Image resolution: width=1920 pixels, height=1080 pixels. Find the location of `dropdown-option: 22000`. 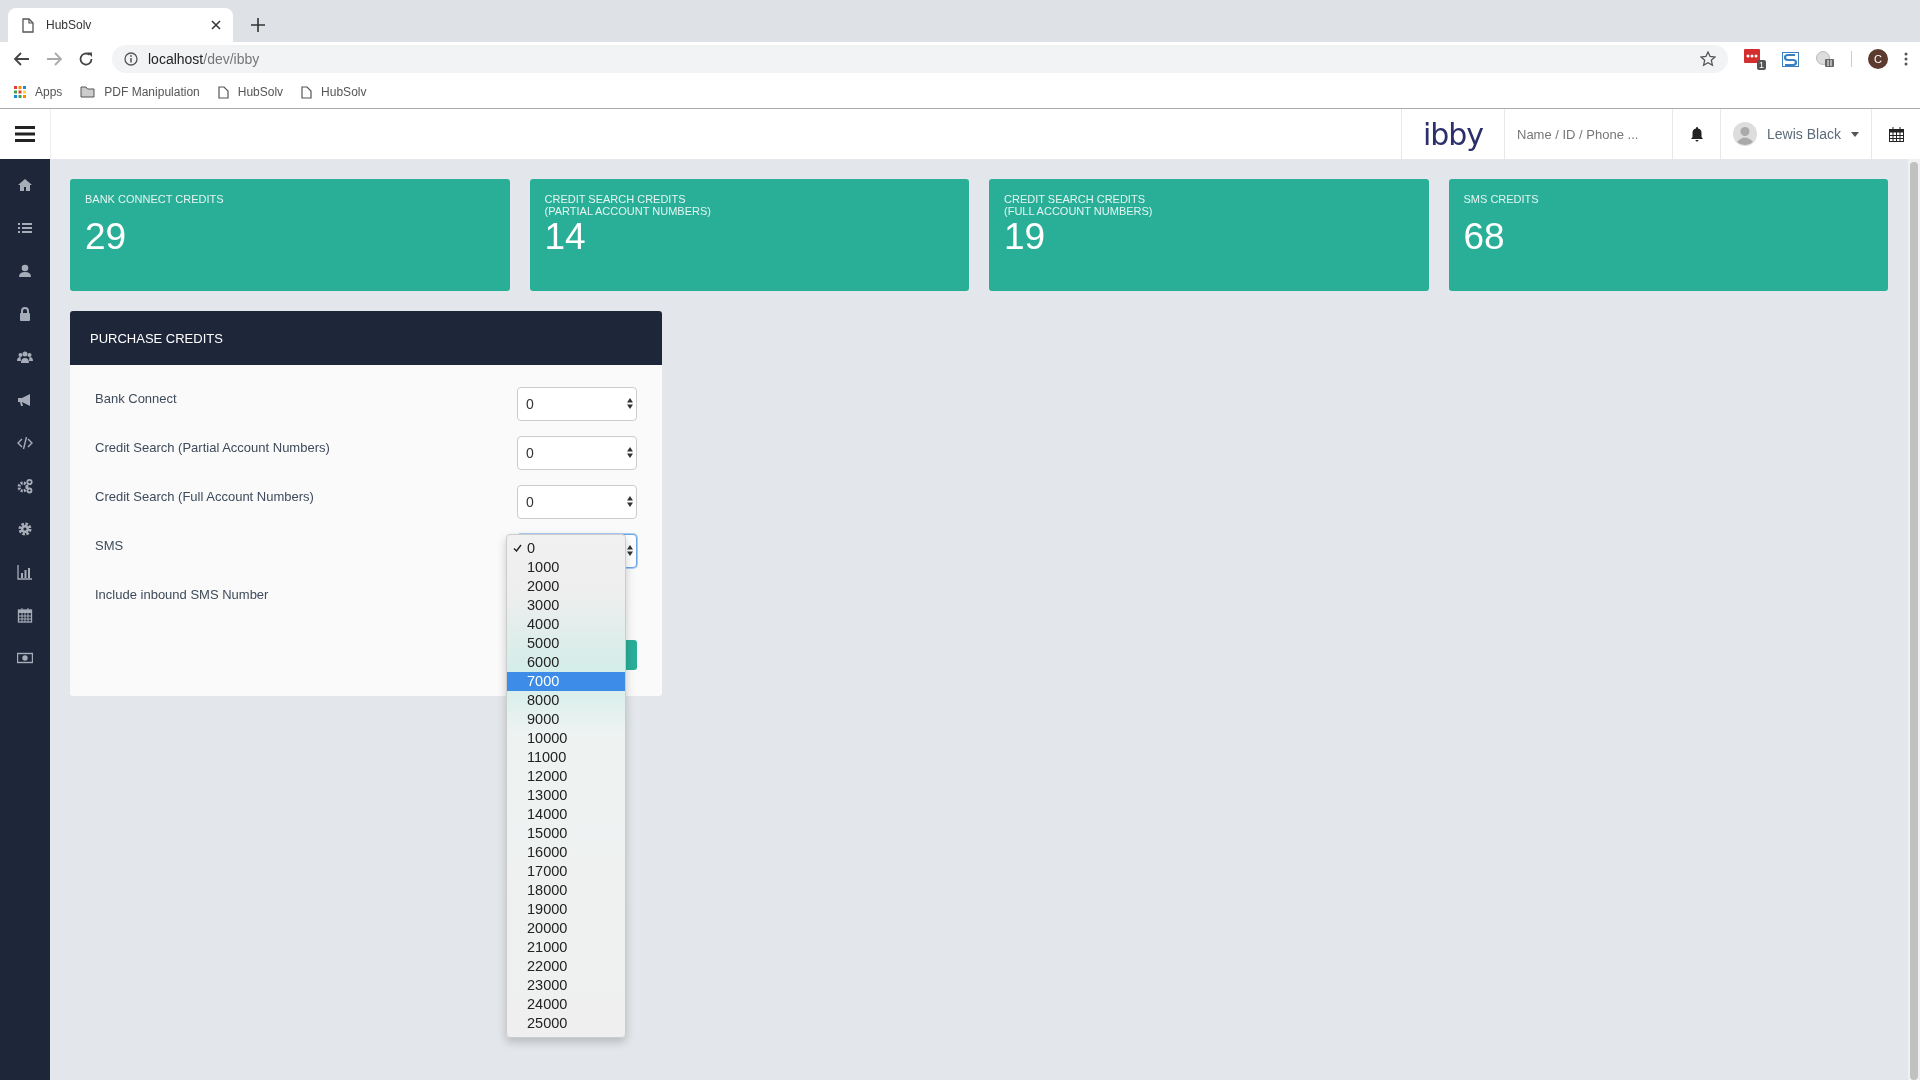

dropdown-option: 22000 is located at coordinates (566, 966).